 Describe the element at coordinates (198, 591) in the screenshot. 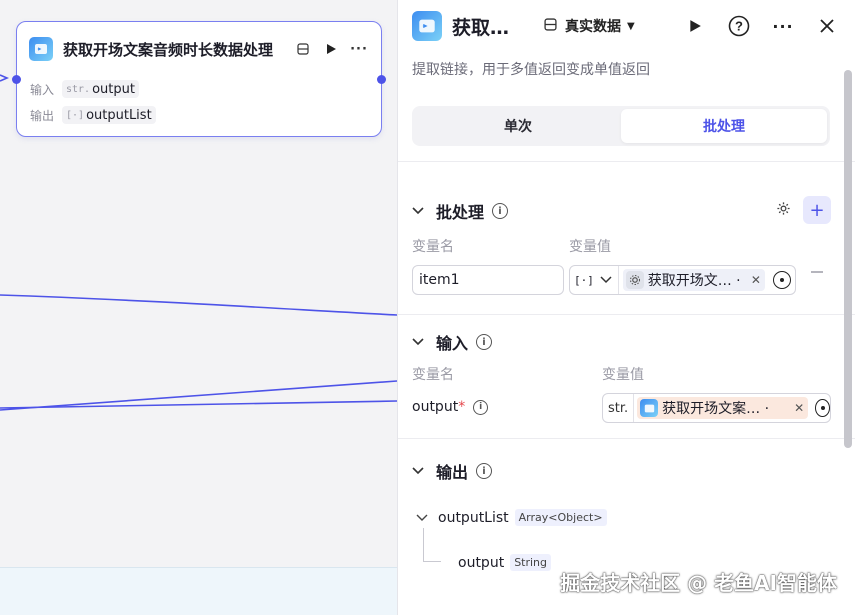

I see `canvas-bottom-bar` at that location.